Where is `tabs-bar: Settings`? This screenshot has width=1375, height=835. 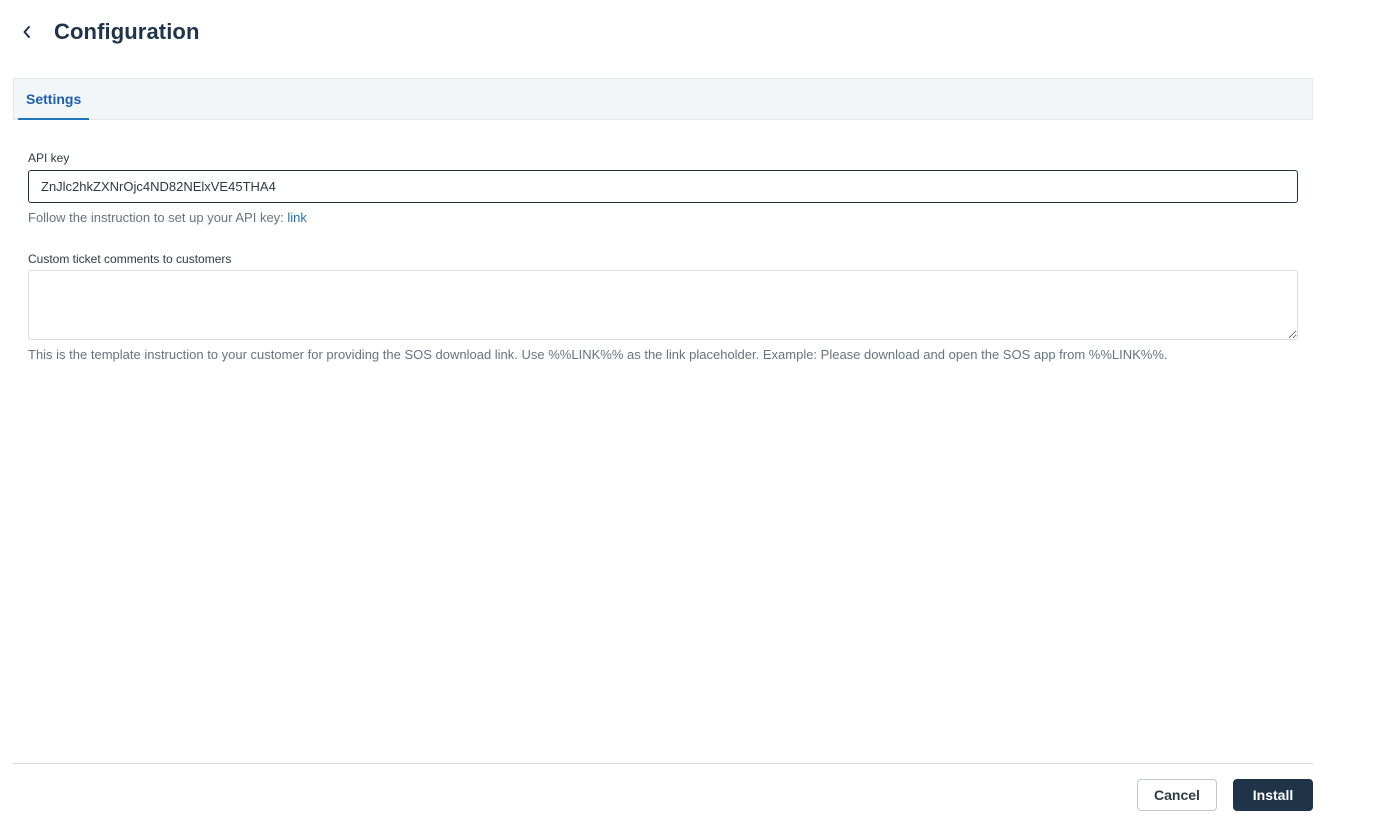 tabs-bar: Settings is located at coordinates (663, 99).